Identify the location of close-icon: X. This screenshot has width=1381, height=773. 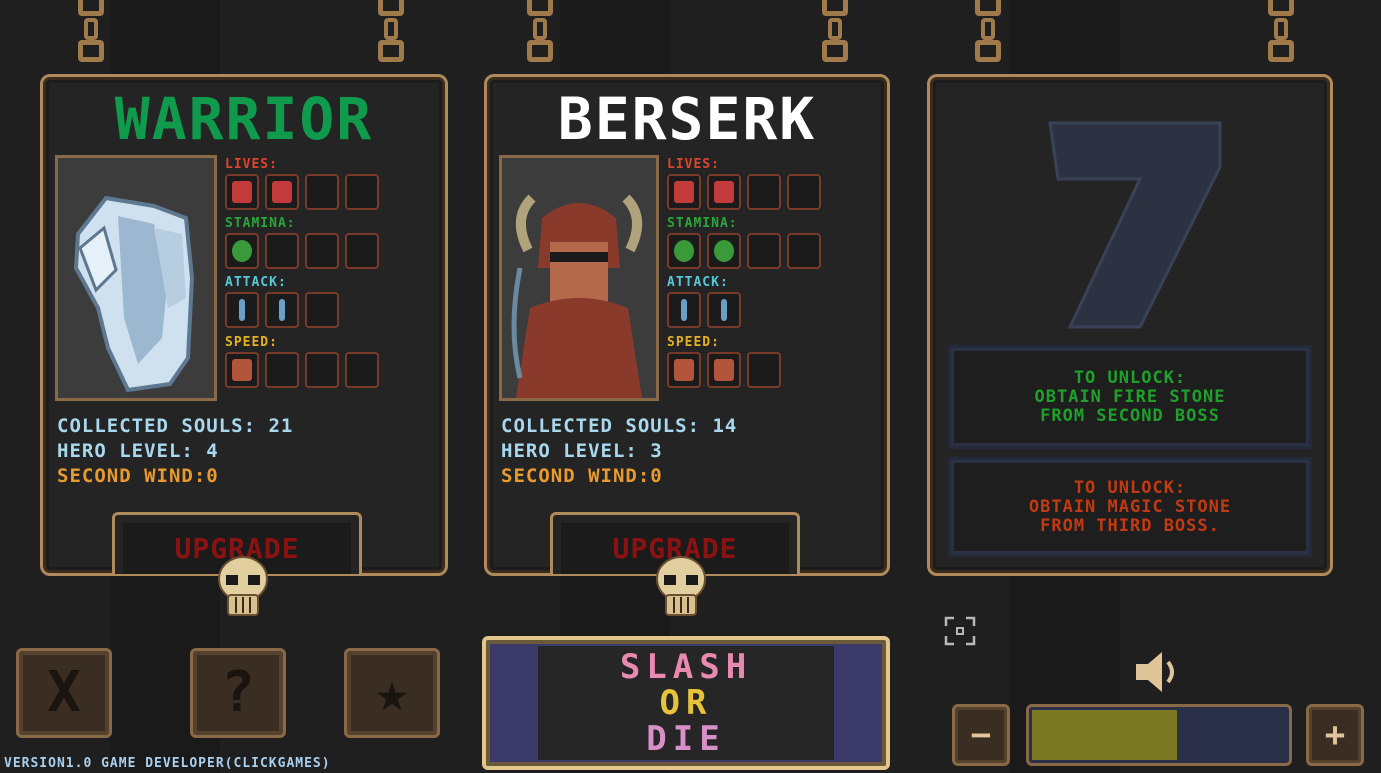
(64, 692).